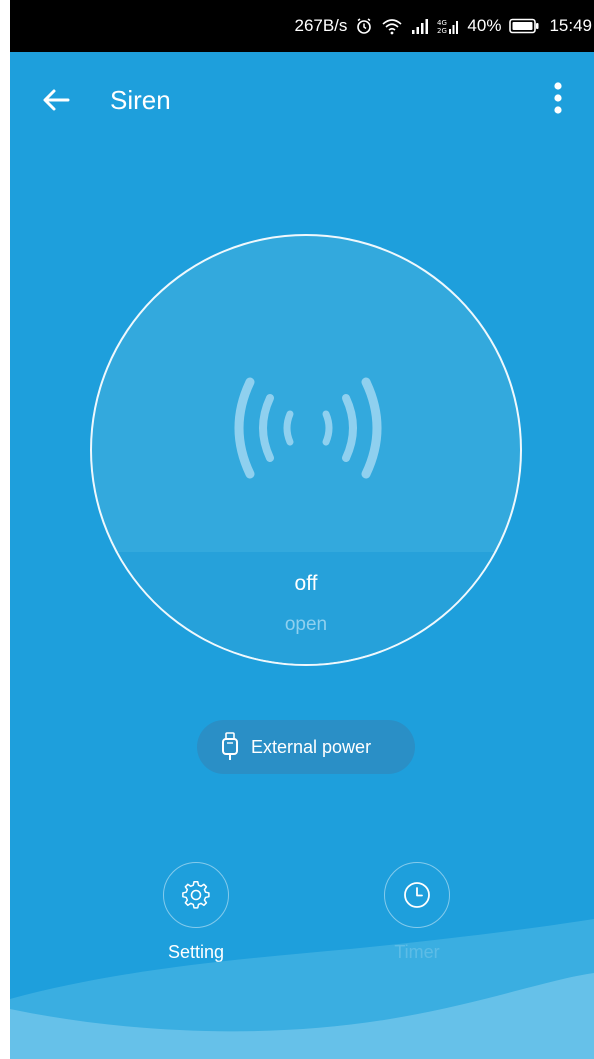 The height and width of the screenshot is (1059, 594). What do you see at coordinates (417, 952) in the screenshot?
I see `timer-label: Timer` at bounding box center [417, 952].